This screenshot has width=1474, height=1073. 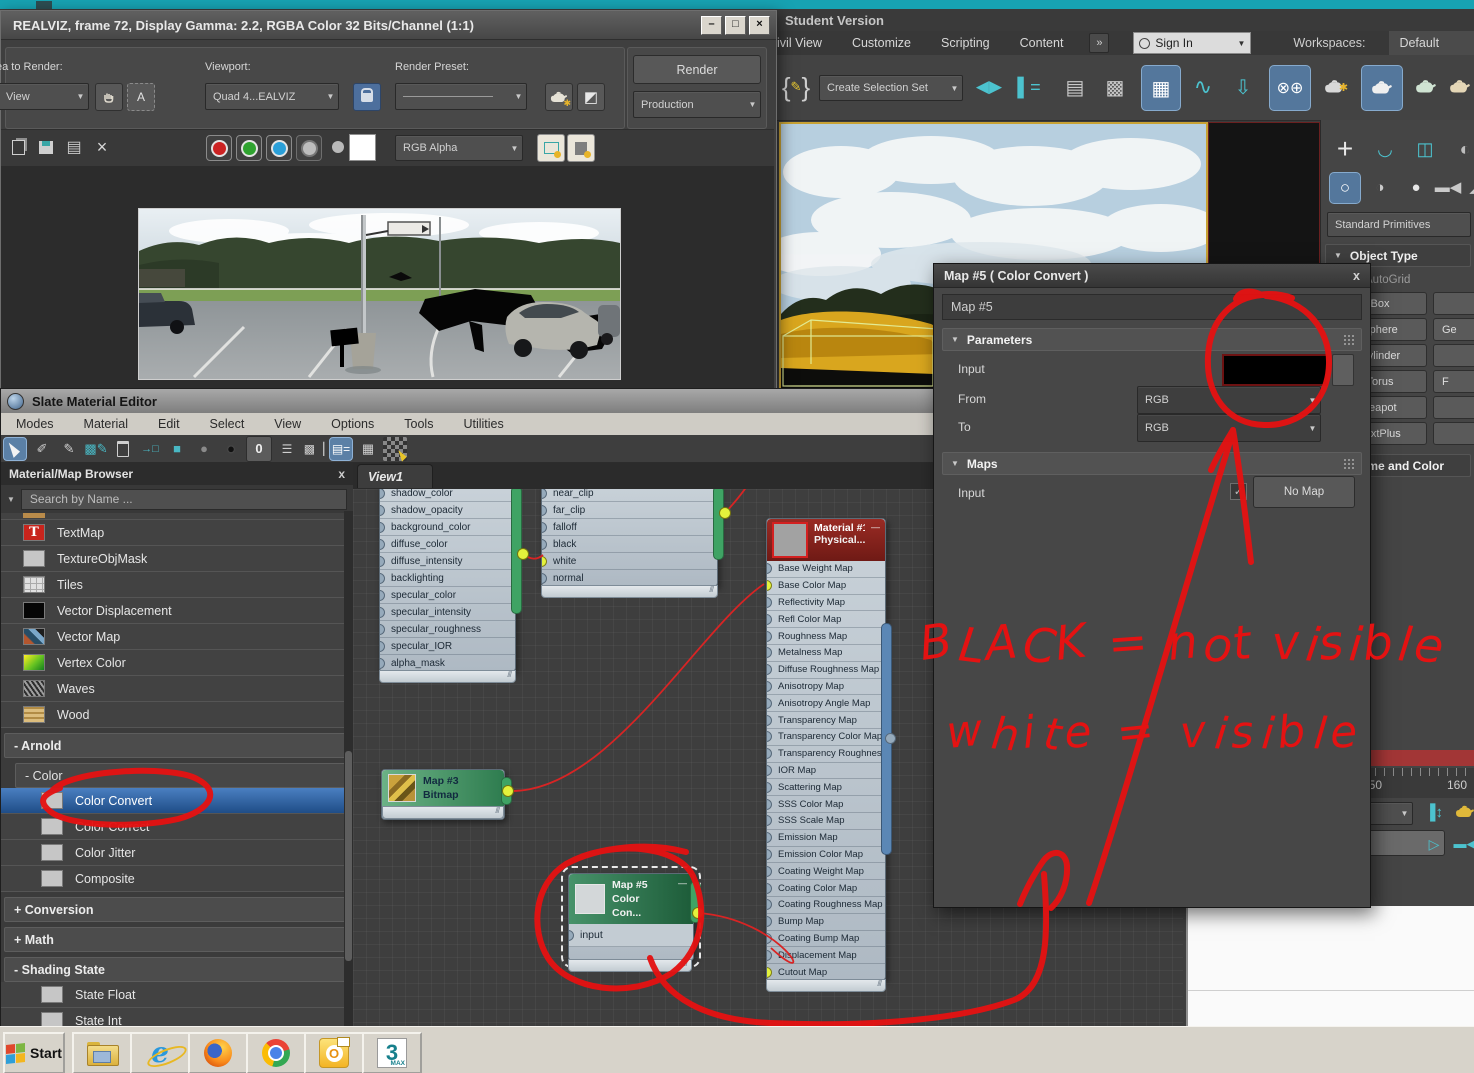 I want to click on group-conversion: + Conversion, so click(x=177, y=909).